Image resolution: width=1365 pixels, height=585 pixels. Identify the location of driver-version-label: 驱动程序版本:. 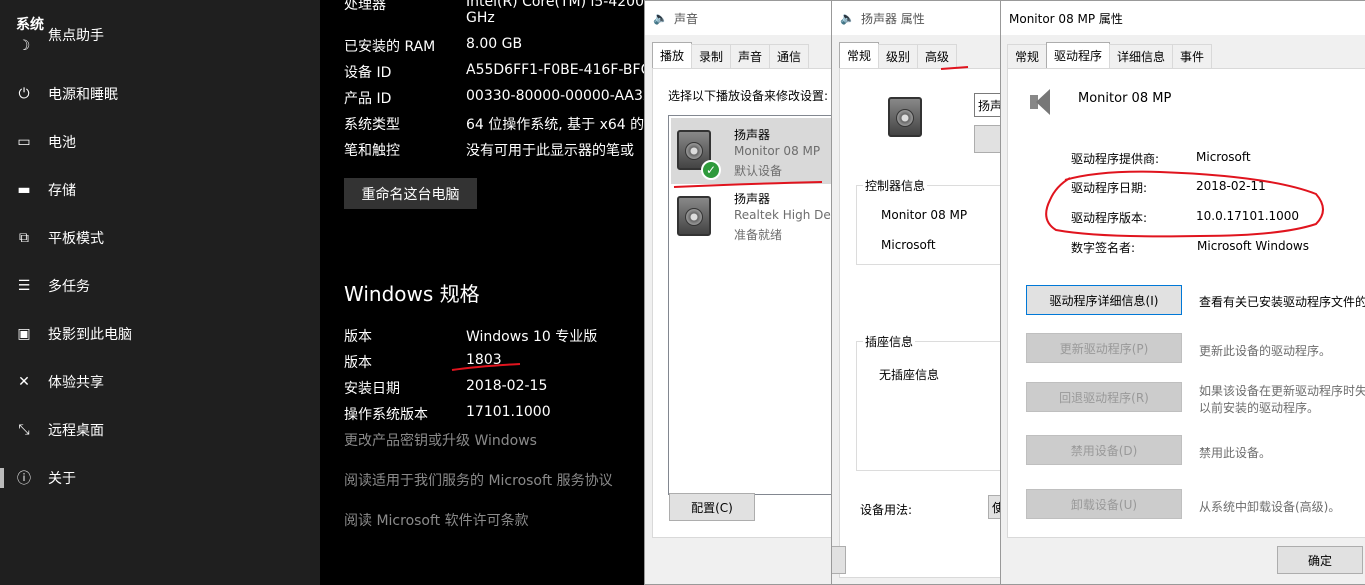
(1109, 218).